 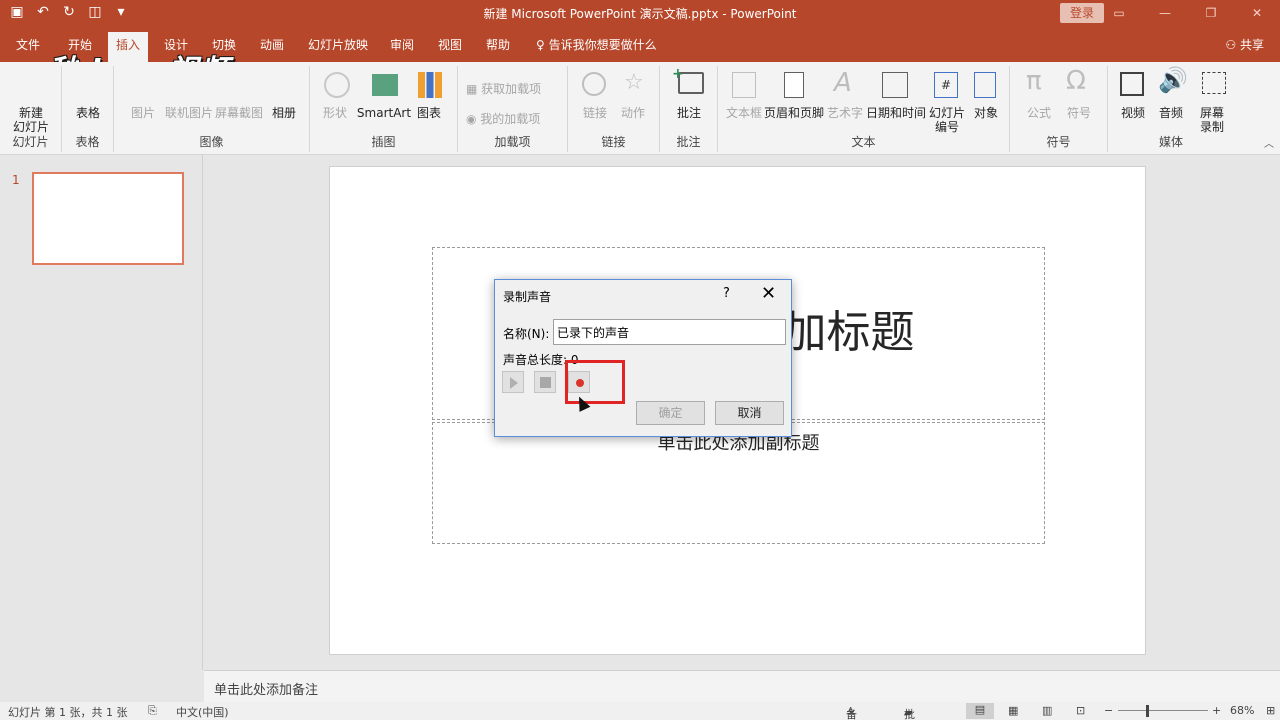 I want to click on notes-toggle-label: 备注, so click(x=851, y=714).